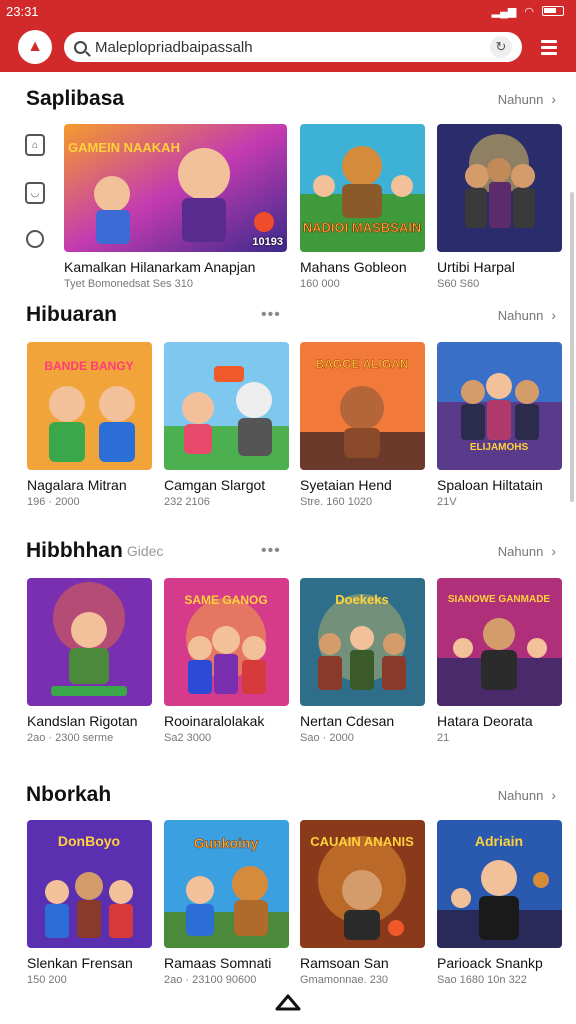 The image size is (576, 1024). What do you see at coordinates (226, 642) in the screenshot?
I see `game-thumbnail: SAME GANOG` at bounding box center [226, 642].